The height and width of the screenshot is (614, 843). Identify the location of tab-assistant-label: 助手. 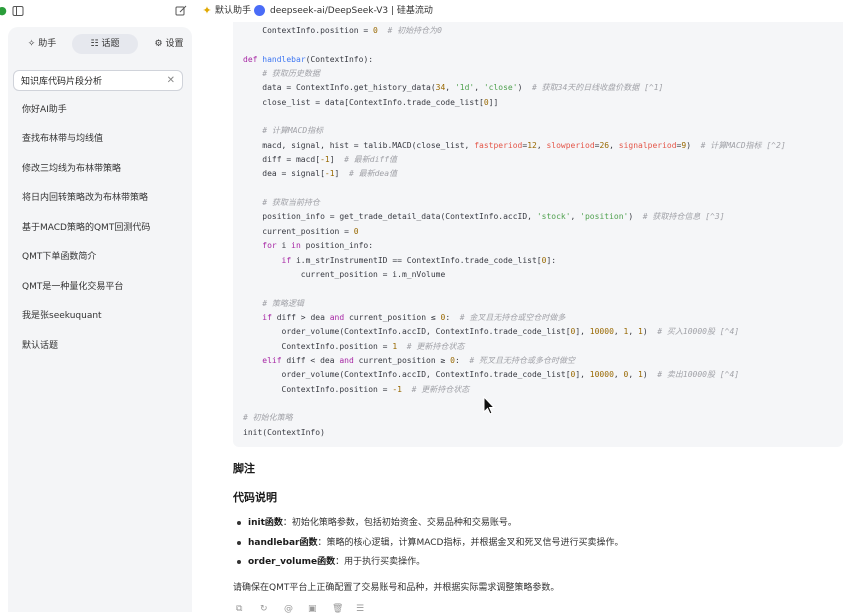
(47, 44).